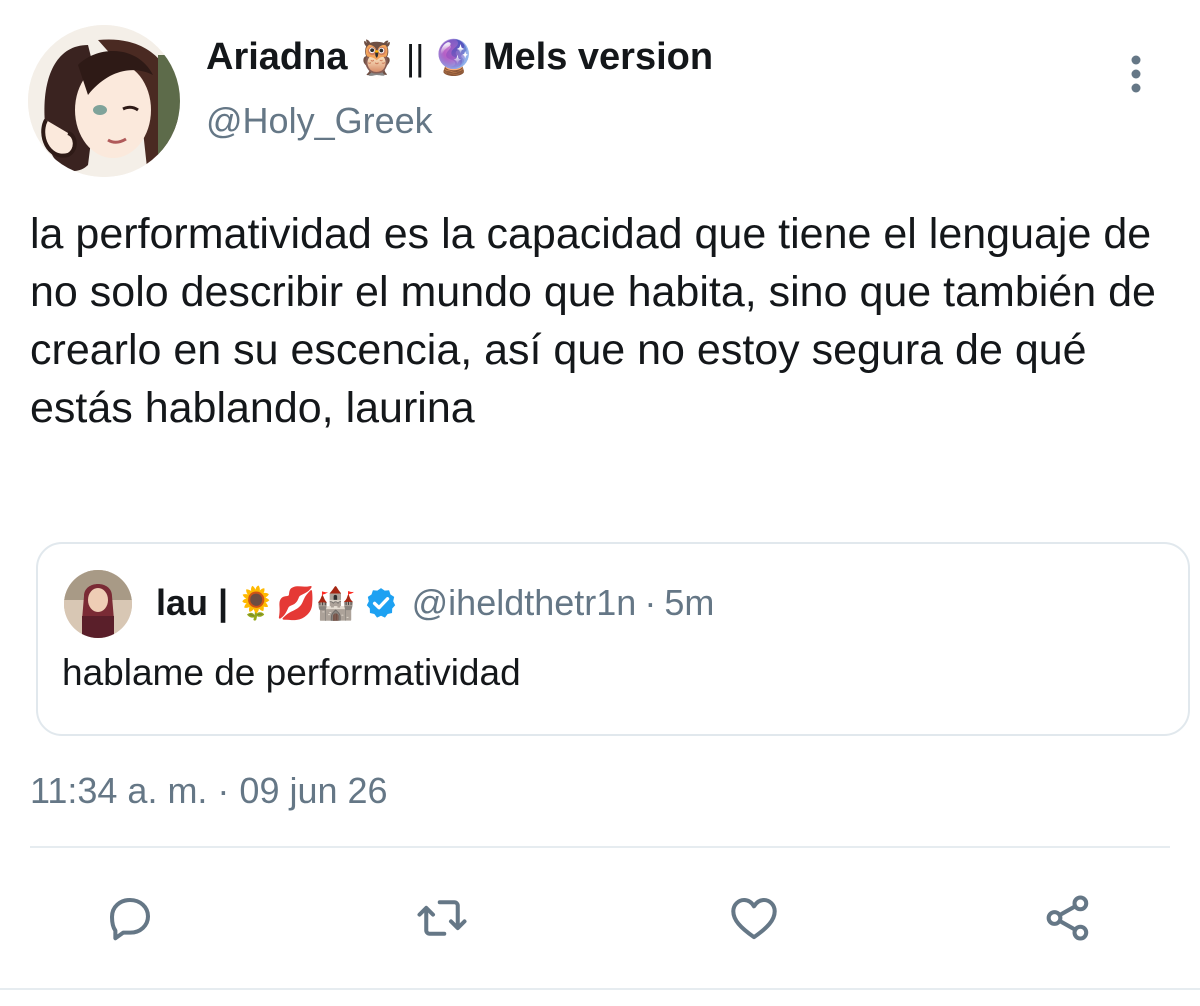 This screenshot has width=1200, height=1006. Describe the element at coordinates (600, 989) in the screenshot. I see `bottom-divider` at that location.